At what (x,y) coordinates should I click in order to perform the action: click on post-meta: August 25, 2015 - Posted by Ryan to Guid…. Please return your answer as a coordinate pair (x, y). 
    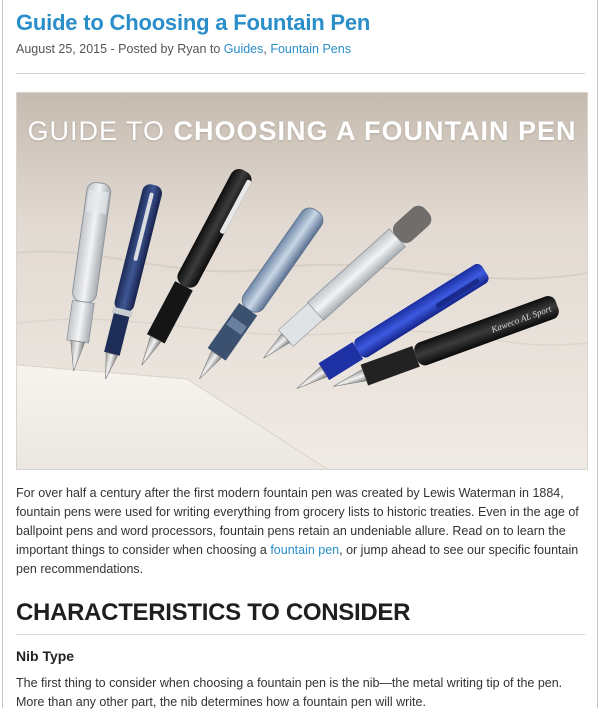
    Looking at the image, I should click on (300, 49).